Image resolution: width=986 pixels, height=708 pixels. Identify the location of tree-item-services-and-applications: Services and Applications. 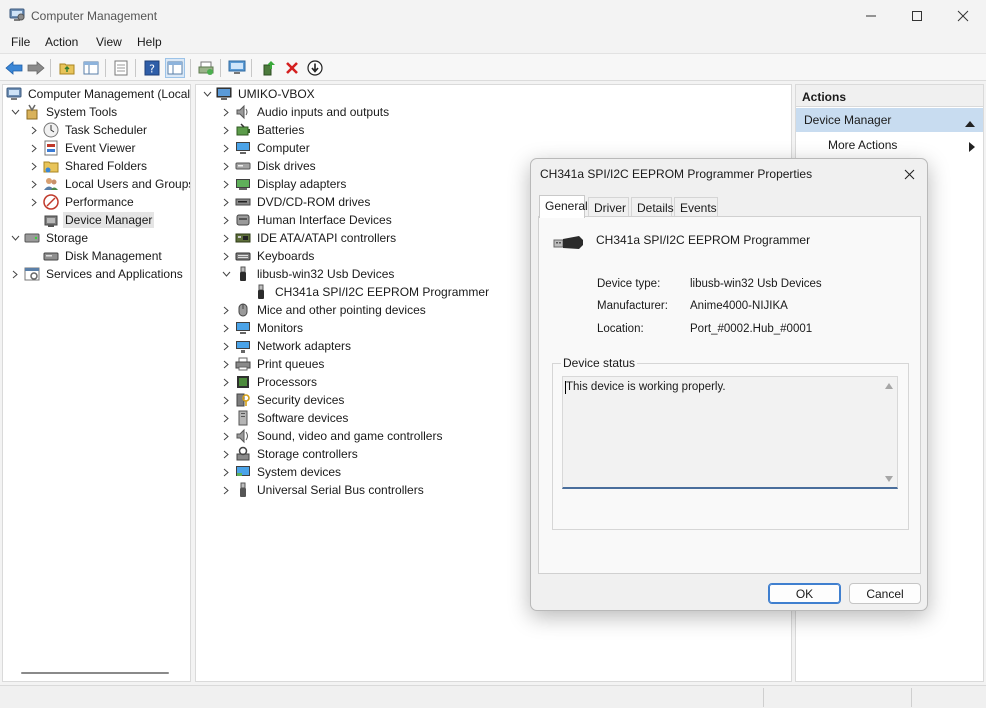
(97, 274).